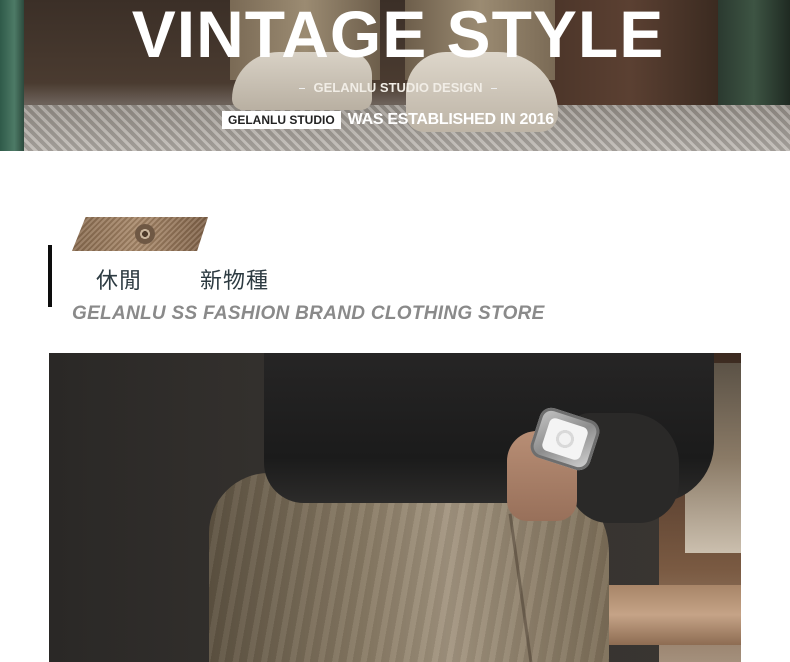 The height and width of the screenshot is (662, 790). Describe the element at coordinates (182, 279) in the screenshot. I see `section-heading: 休閒 新物種` at that location.